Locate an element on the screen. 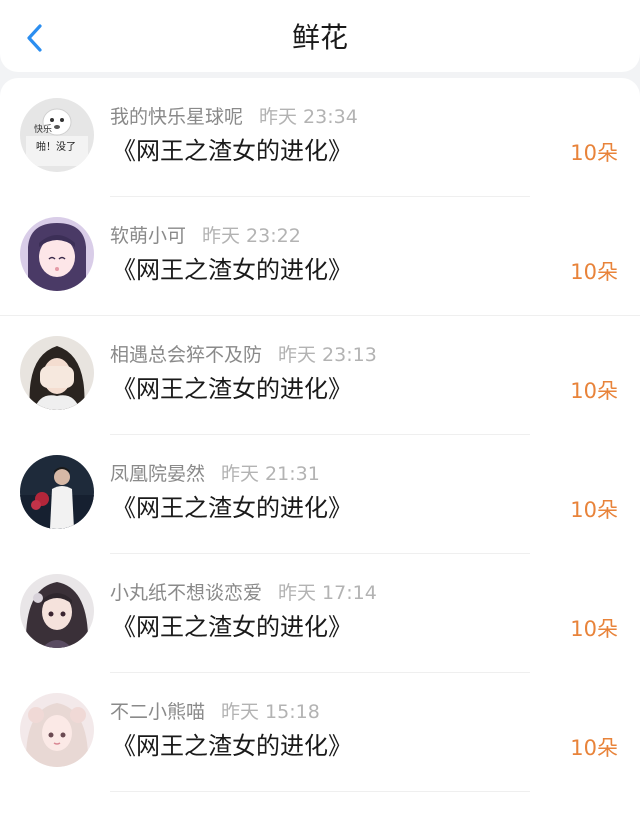 This screenshot has width=640, height=838. row-meta: 我的快乐星球呢 昨天 23:34 is located at coordinates (234, 117).